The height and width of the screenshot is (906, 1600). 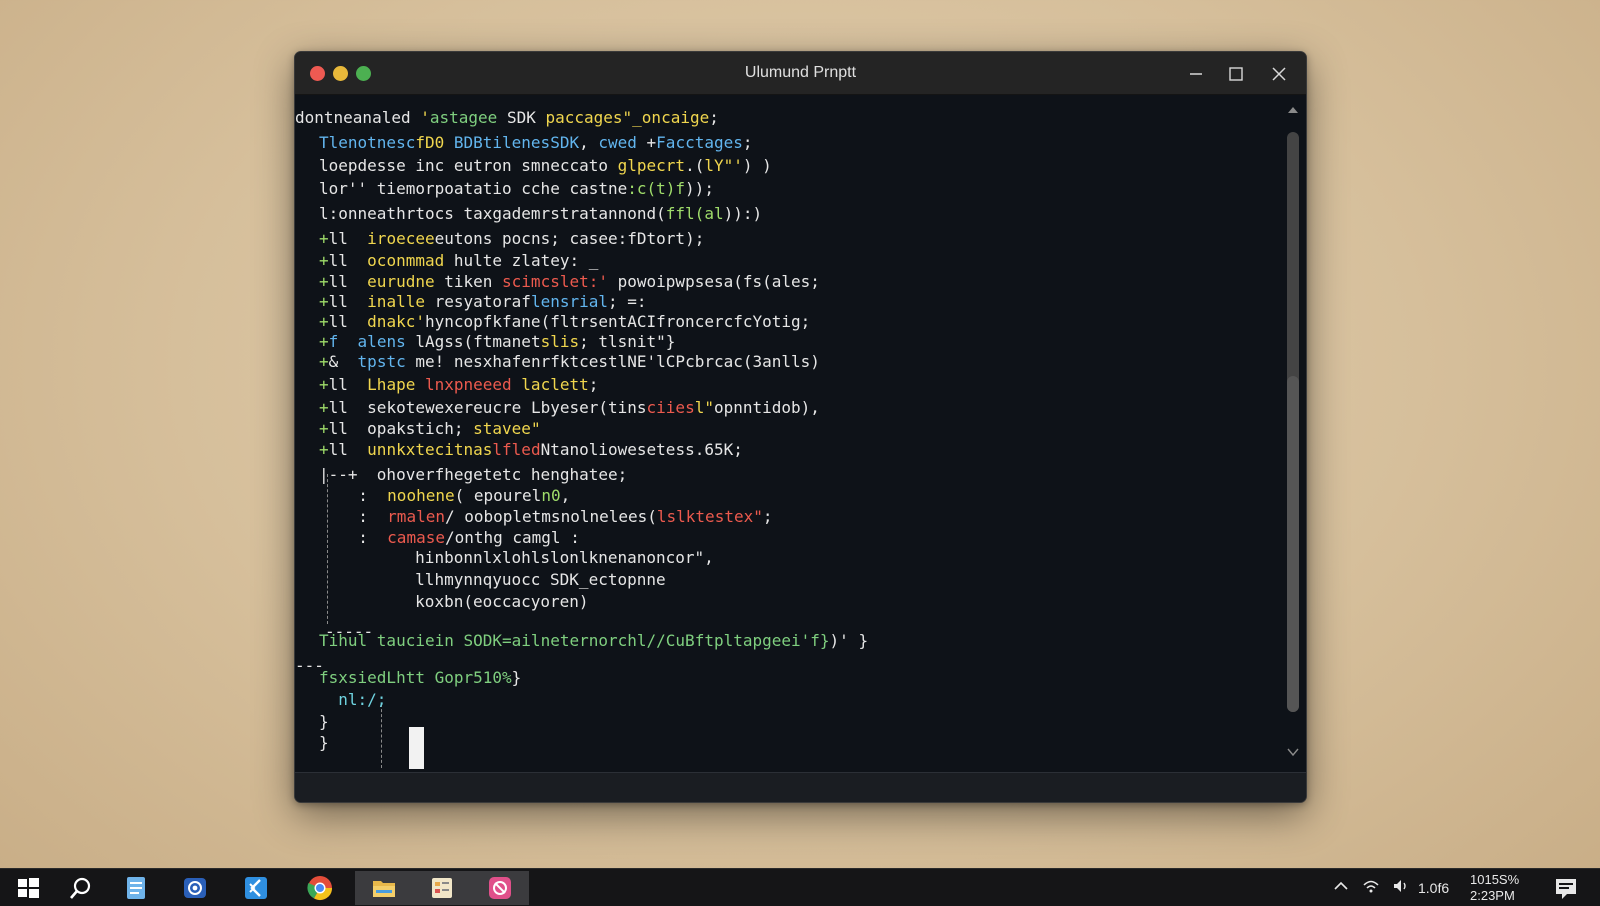 What do you see at coordinates (709, 516) in the screenshot?
I see `terminal-token: lslktestex"` at bounding box center [709, 516].